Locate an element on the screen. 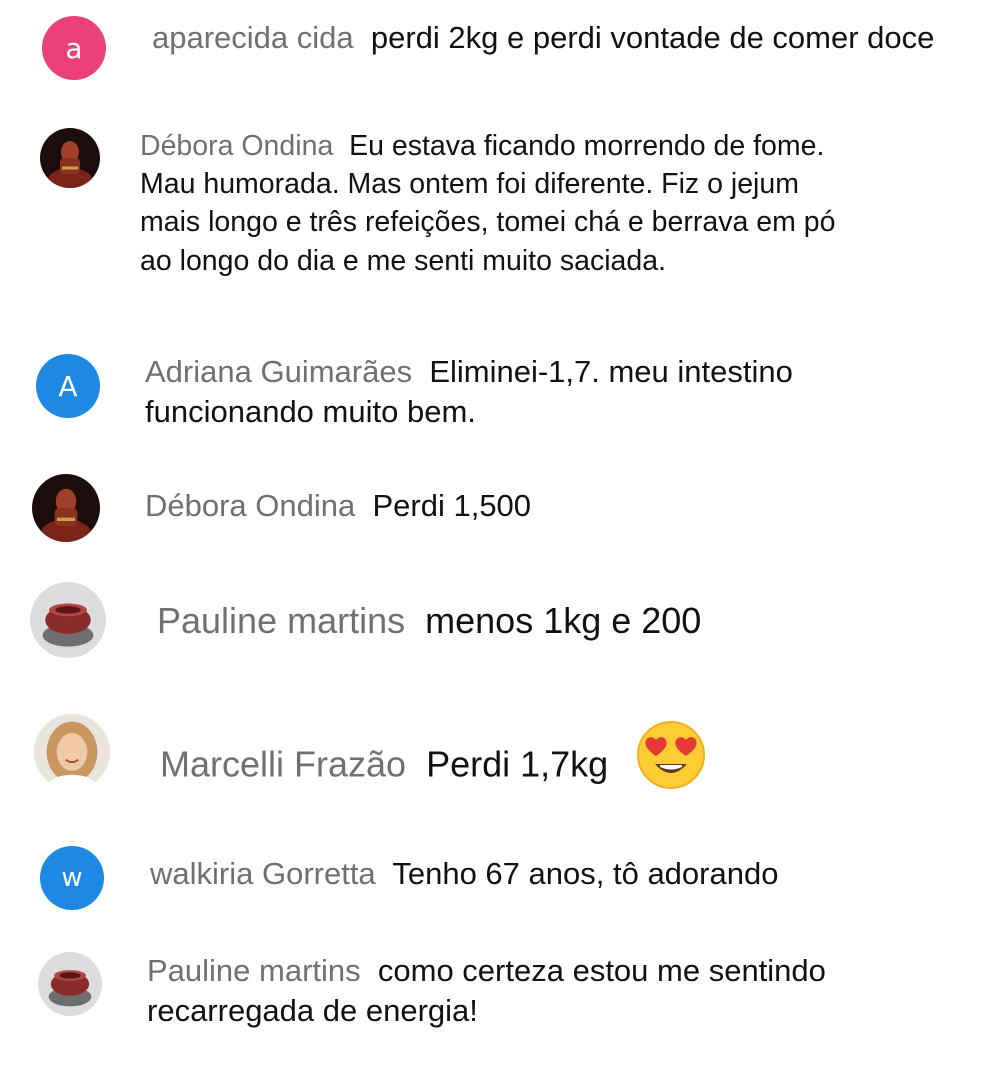  avatar: w is located at coordinates (72, 878).